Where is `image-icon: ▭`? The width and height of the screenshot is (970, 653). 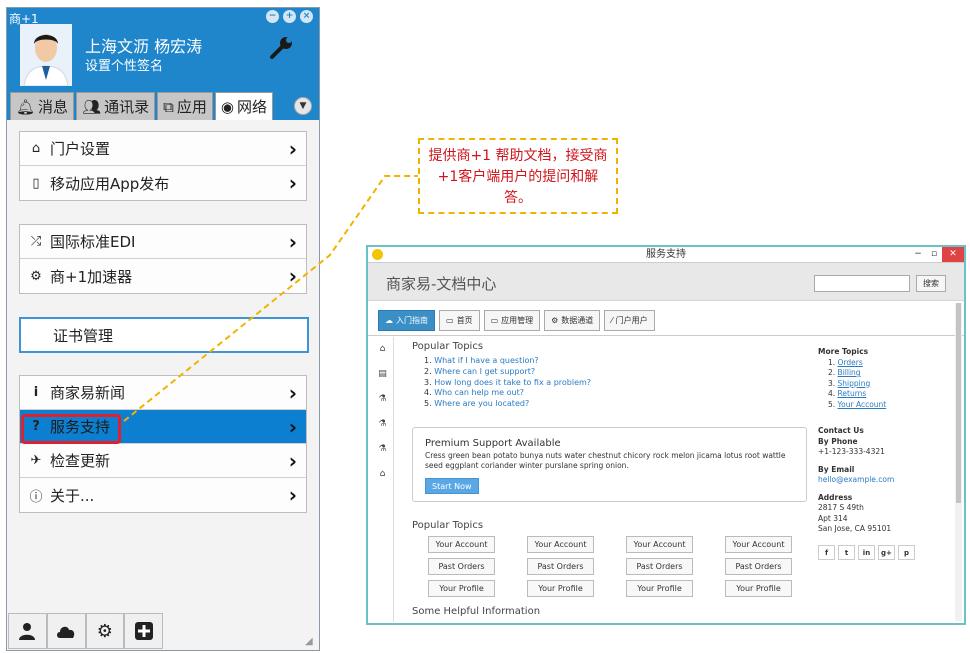
image-icon: ▭ is located at coordinates (494, 320).